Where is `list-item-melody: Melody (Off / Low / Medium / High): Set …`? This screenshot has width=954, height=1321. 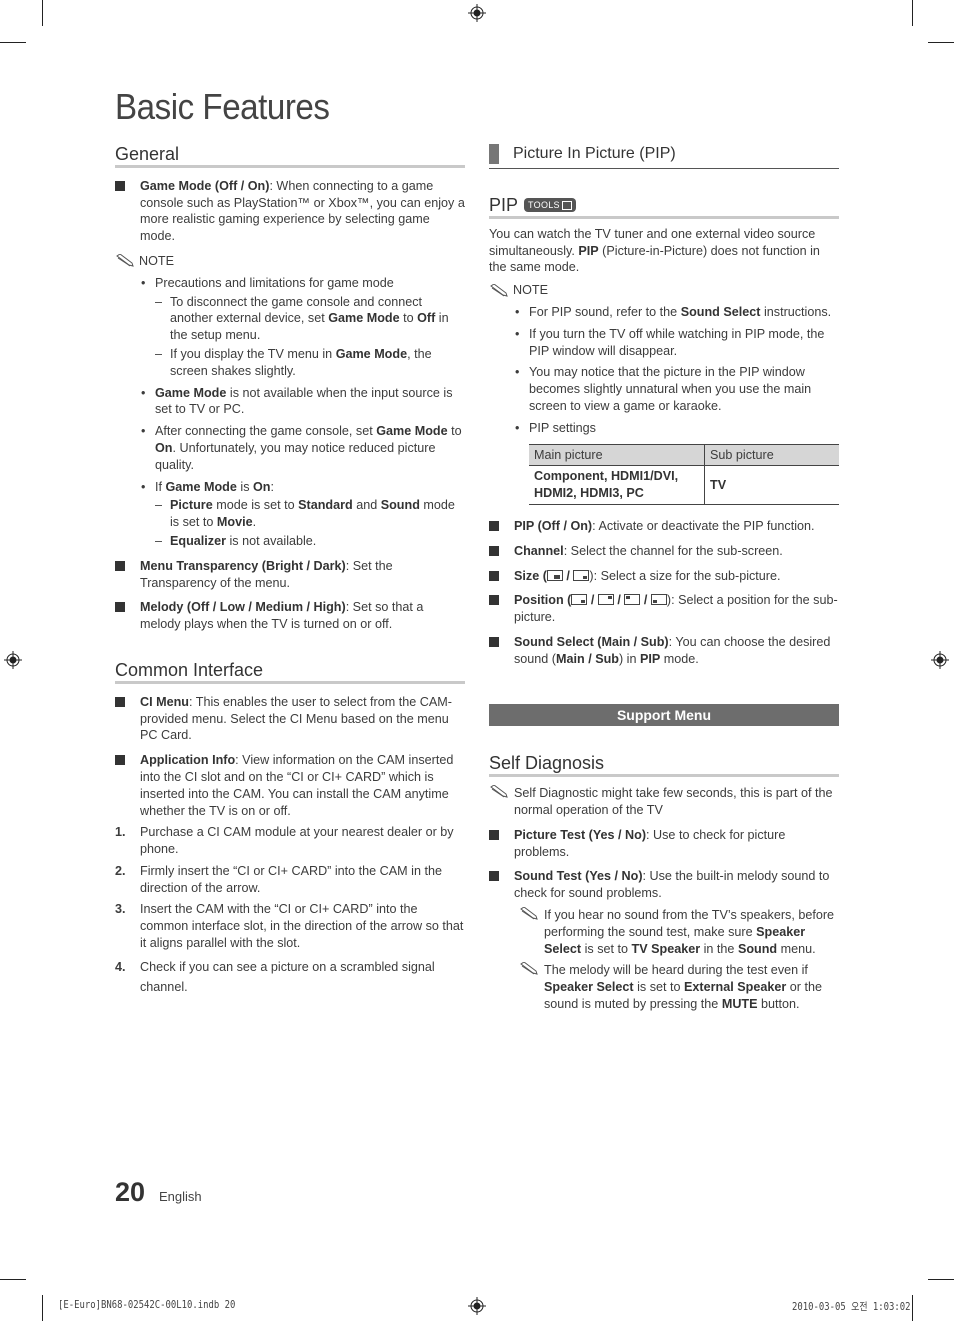 list-item-melody: Melody (Off / Low / Medium / High): Set … is located at coordinates (290, 616).